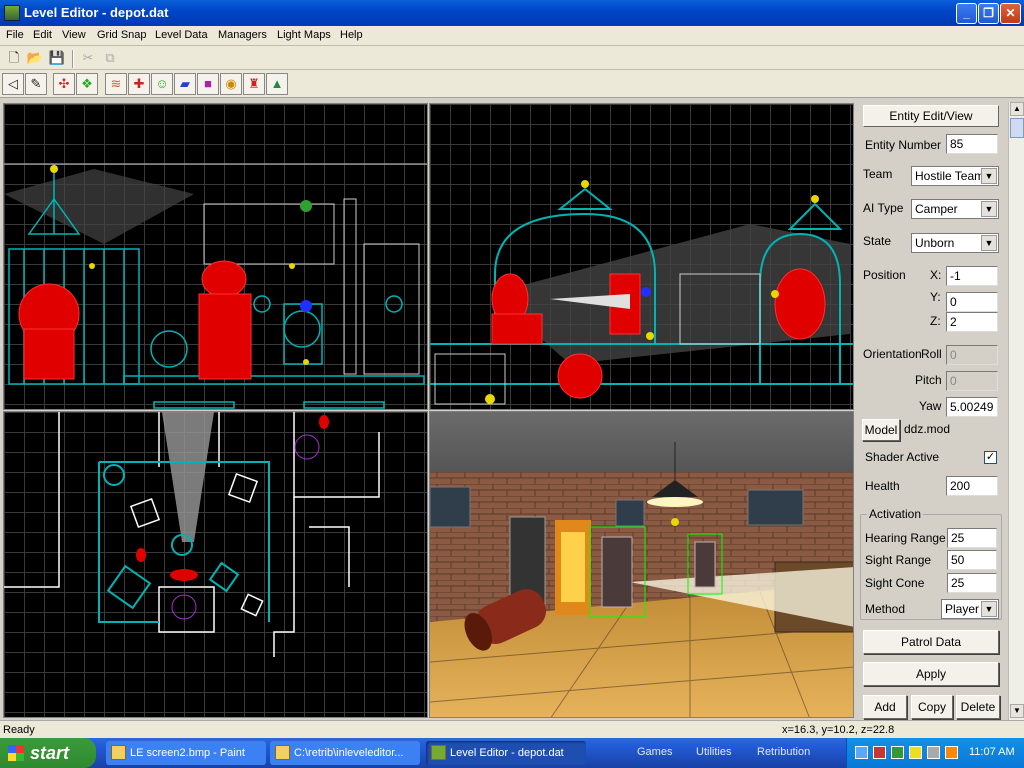  What do you see at coordinates (931, 642) in the screenshot?
I see `patrol-data-button: Patrol Data` at bounding box center [931, 642].